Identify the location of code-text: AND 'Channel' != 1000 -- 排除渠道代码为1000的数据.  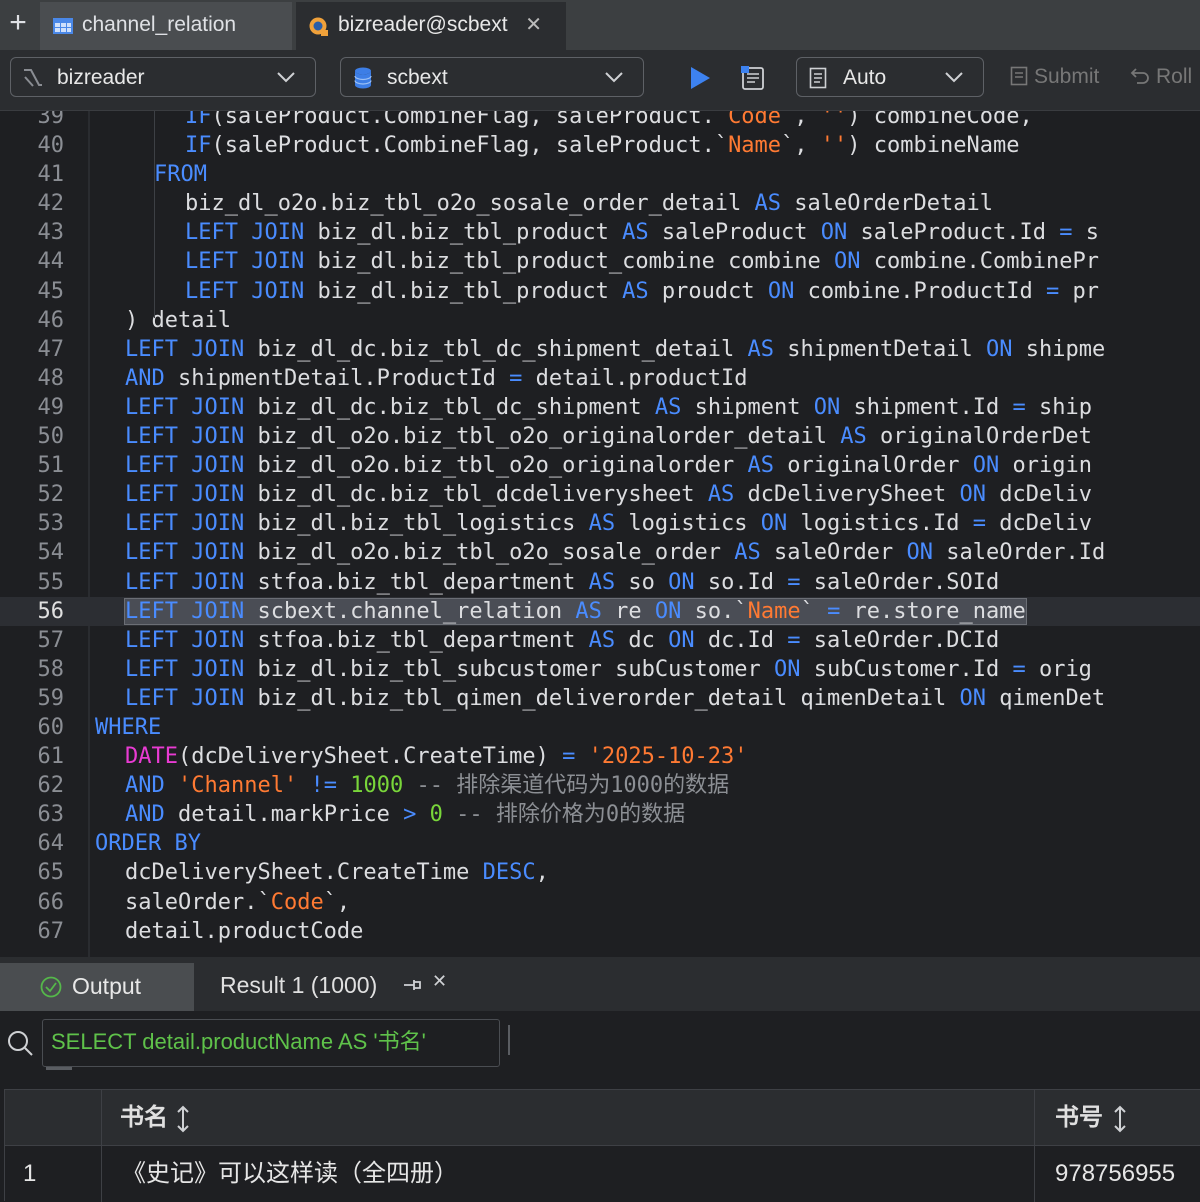
(427, 786).